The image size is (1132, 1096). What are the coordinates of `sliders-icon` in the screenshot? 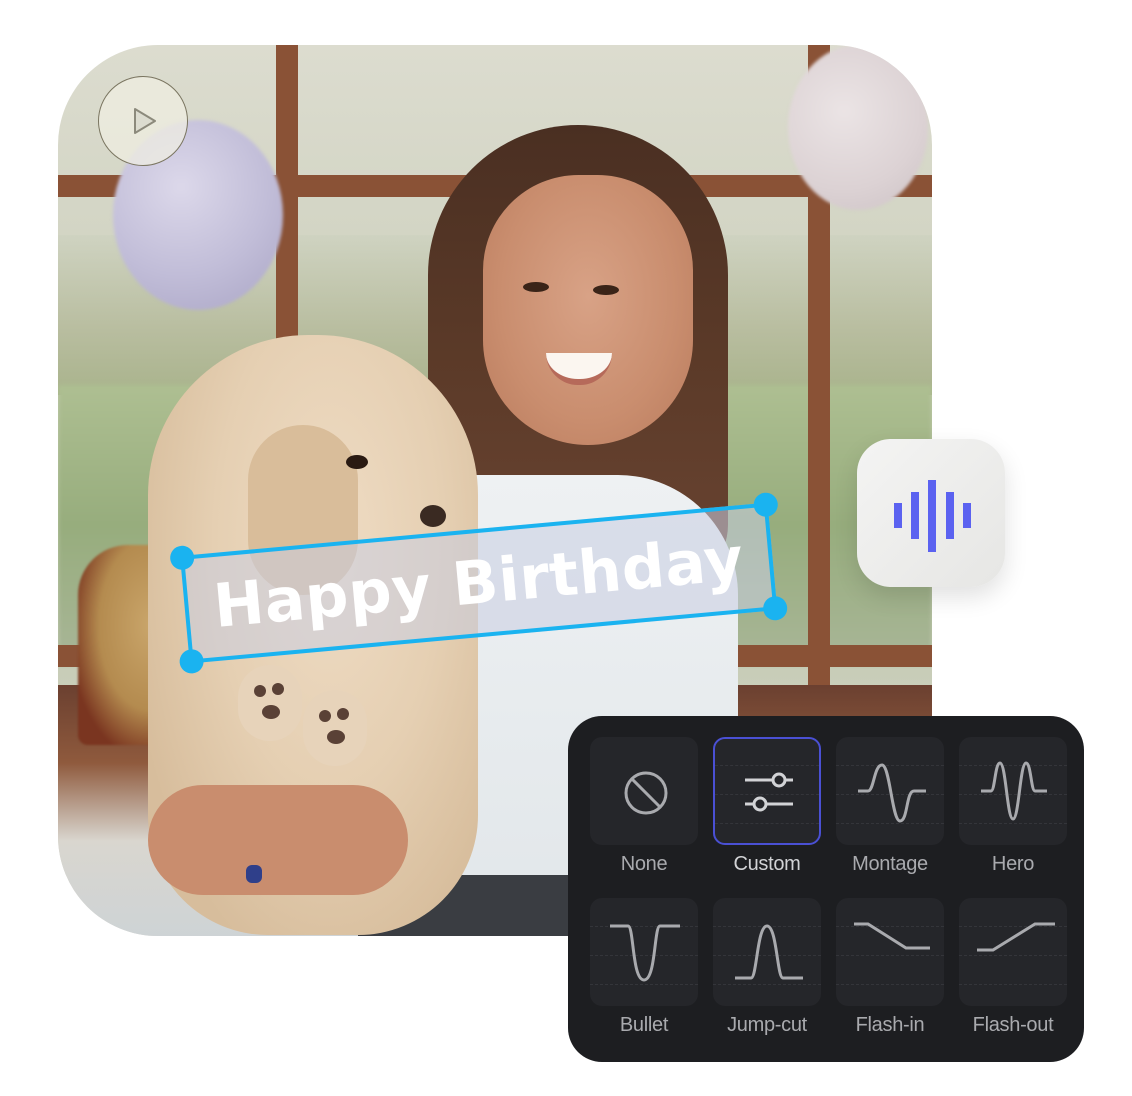 It's located at (769, 792).